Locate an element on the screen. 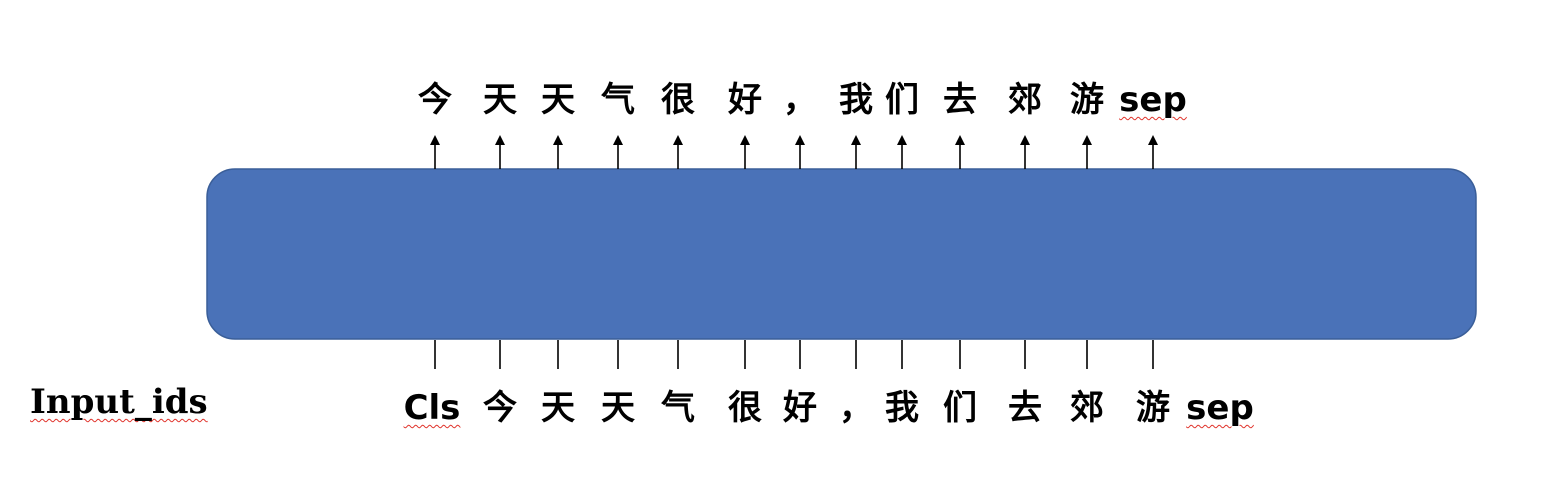 The image size is (1560, 502). output-token: 我 is located at coordinates (856, 100).